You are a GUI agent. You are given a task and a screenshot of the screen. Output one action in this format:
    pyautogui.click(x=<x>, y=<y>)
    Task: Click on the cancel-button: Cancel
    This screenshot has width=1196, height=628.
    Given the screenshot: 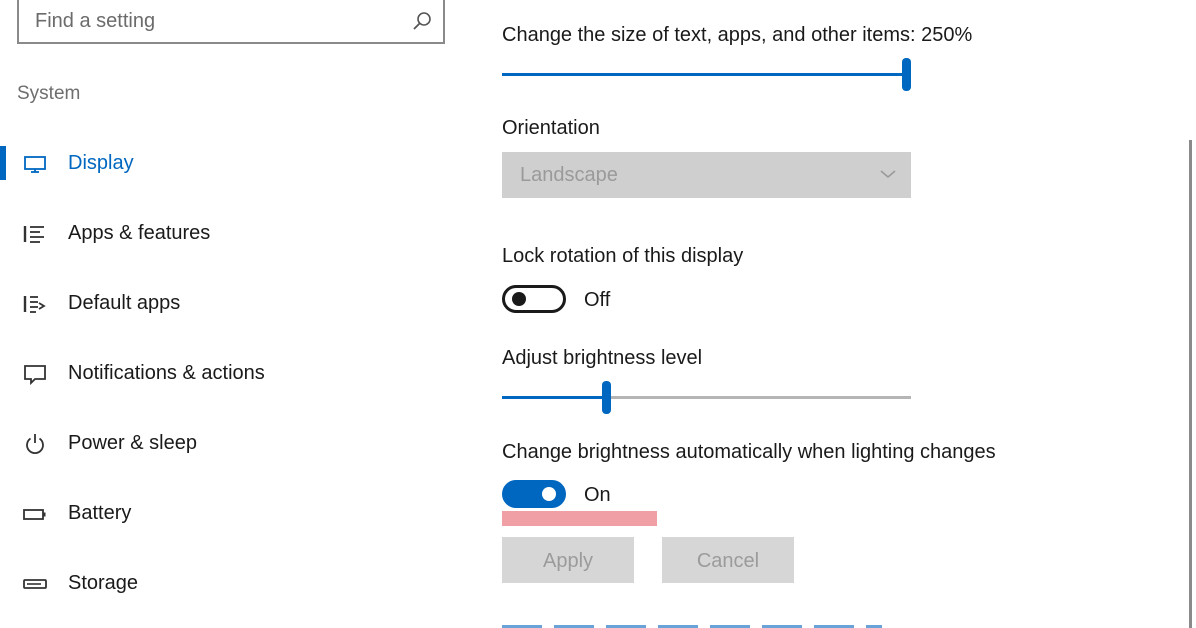 What is the action you would take?
    pyautogui.click(x=728, y=560)
    